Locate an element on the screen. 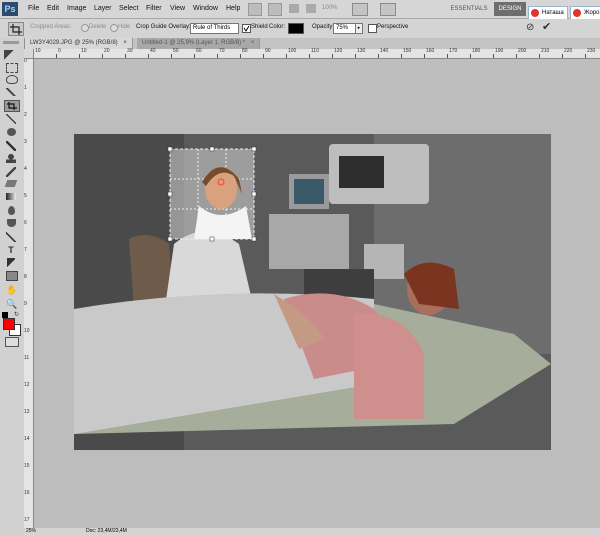 The width and height of the screenshot is (600, 535). user-tab-zhoro: Жоро is located at coordinates (585, 13).